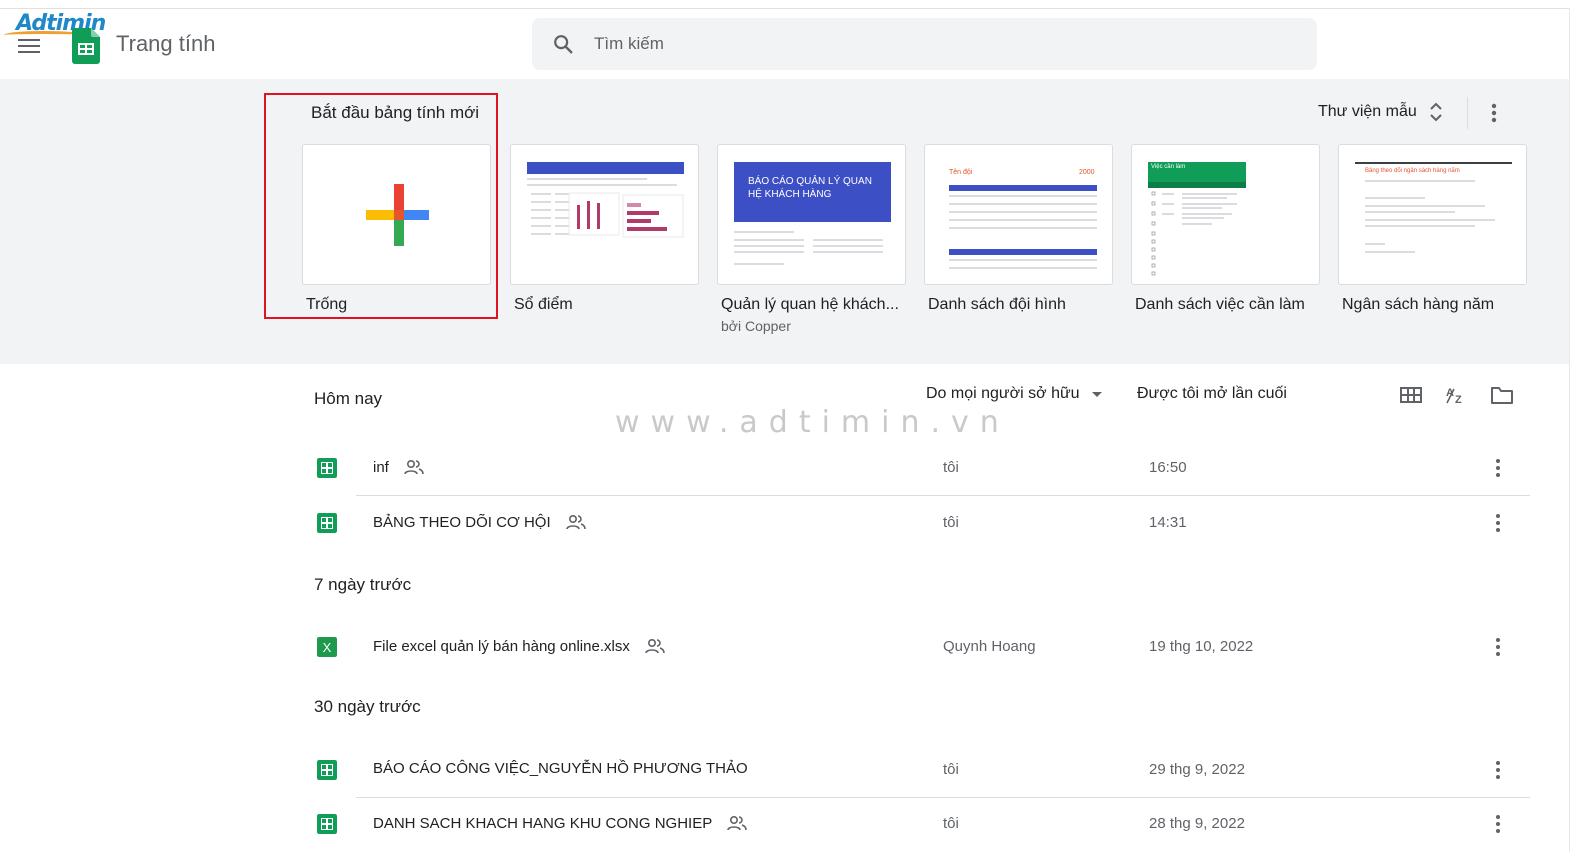 This screenshot has height=852, width=1587. Describe the element at coordinates (915, 523) in the screenshot. I see `file-row: BẢNG THEO DÕI CƠ HỘI tôi 14:31` at that location.